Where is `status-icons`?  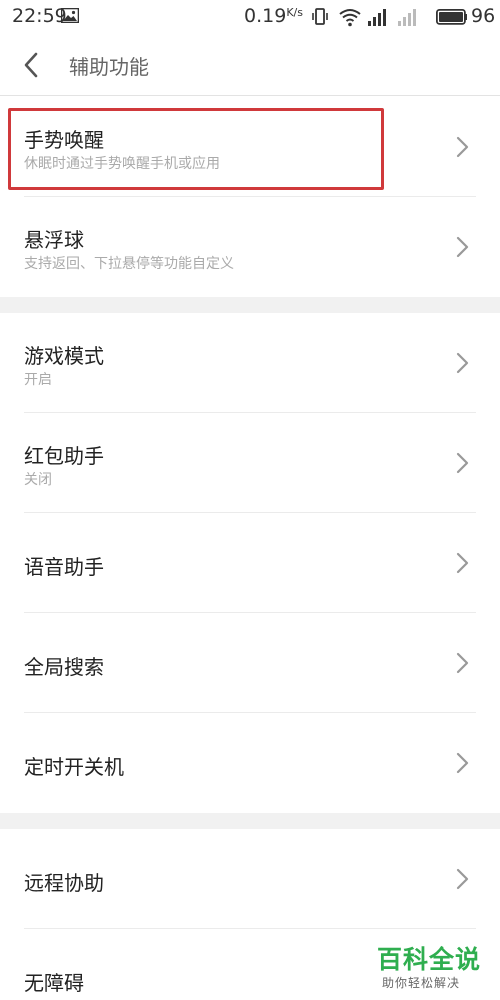
status-icons is located at coordinates (389, 17).